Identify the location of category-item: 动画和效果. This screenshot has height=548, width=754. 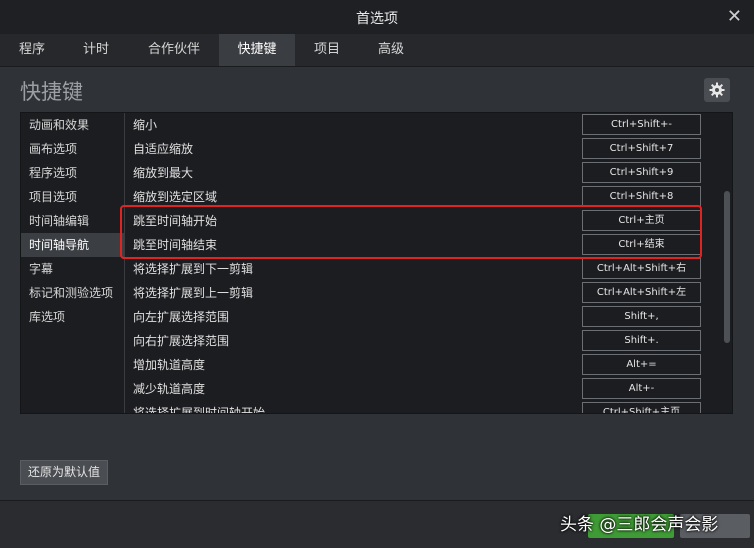
(72, 125).